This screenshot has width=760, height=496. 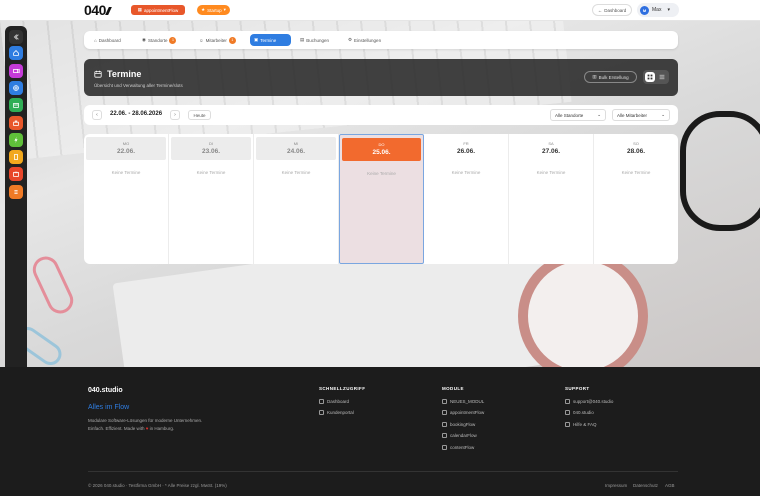 What do you see at coordinates (213, 10) in the screenshot?
I see `plan-pill: ★ Startup ▾` at bounding box center [213, 10].